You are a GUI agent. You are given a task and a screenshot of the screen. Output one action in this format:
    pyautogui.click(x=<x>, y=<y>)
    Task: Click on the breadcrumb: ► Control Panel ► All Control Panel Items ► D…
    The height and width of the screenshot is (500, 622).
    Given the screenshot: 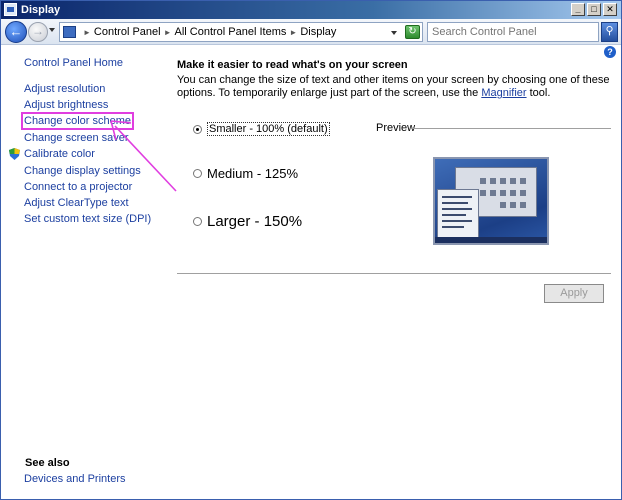 What is the action you would take?
    pyautogui.click(x=208, y=32)
    